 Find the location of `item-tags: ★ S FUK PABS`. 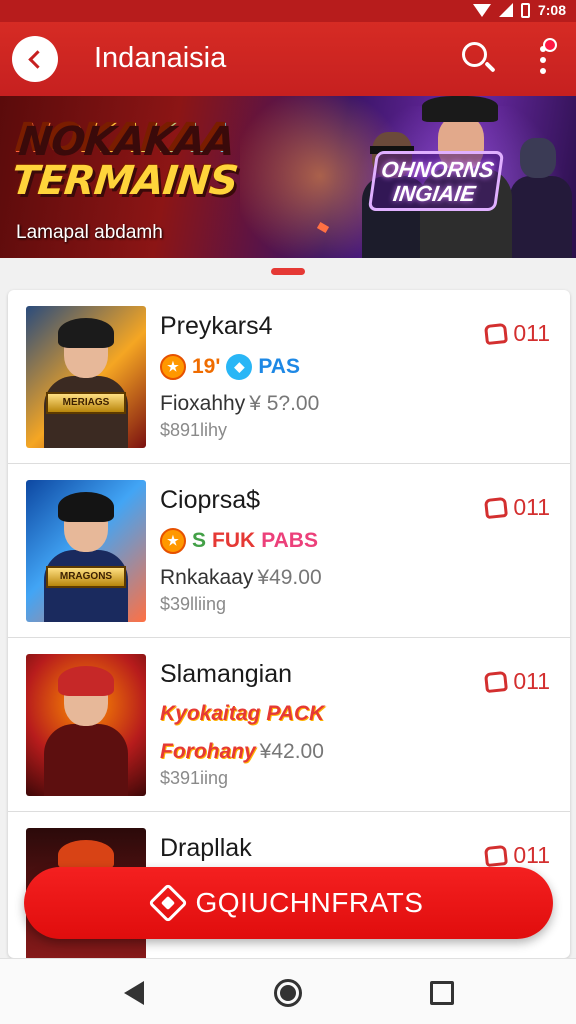

item-tags: ★ S FUK PABS is located at coordinates (239, 541).